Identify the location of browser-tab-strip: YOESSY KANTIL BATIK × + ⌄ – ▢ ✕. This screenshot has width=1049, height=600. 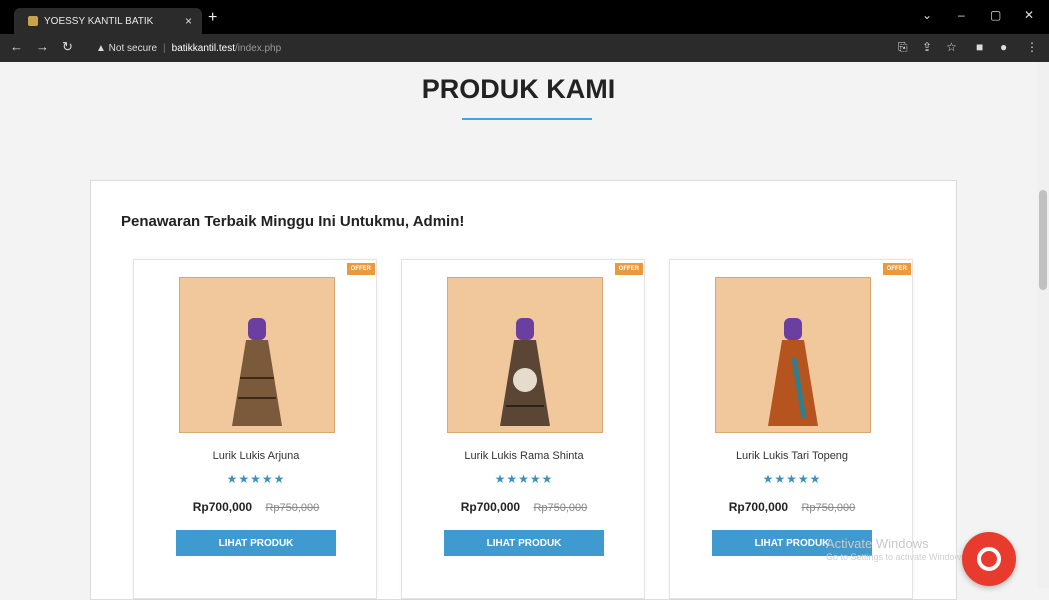
(524, 17).